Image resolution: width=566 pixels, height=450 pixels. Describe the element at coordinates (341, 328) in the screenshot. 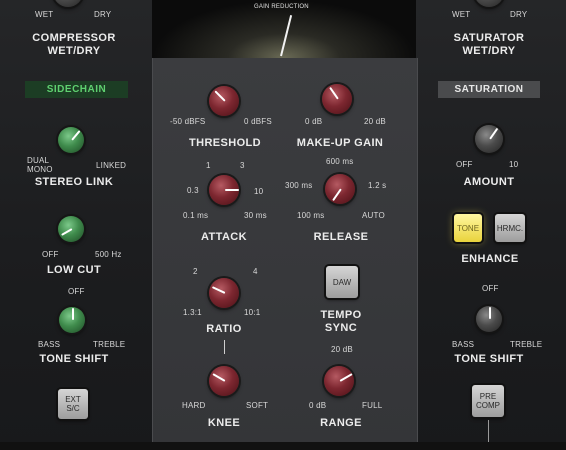

I see `tempo-sync-title-2: SYNC` at that location.